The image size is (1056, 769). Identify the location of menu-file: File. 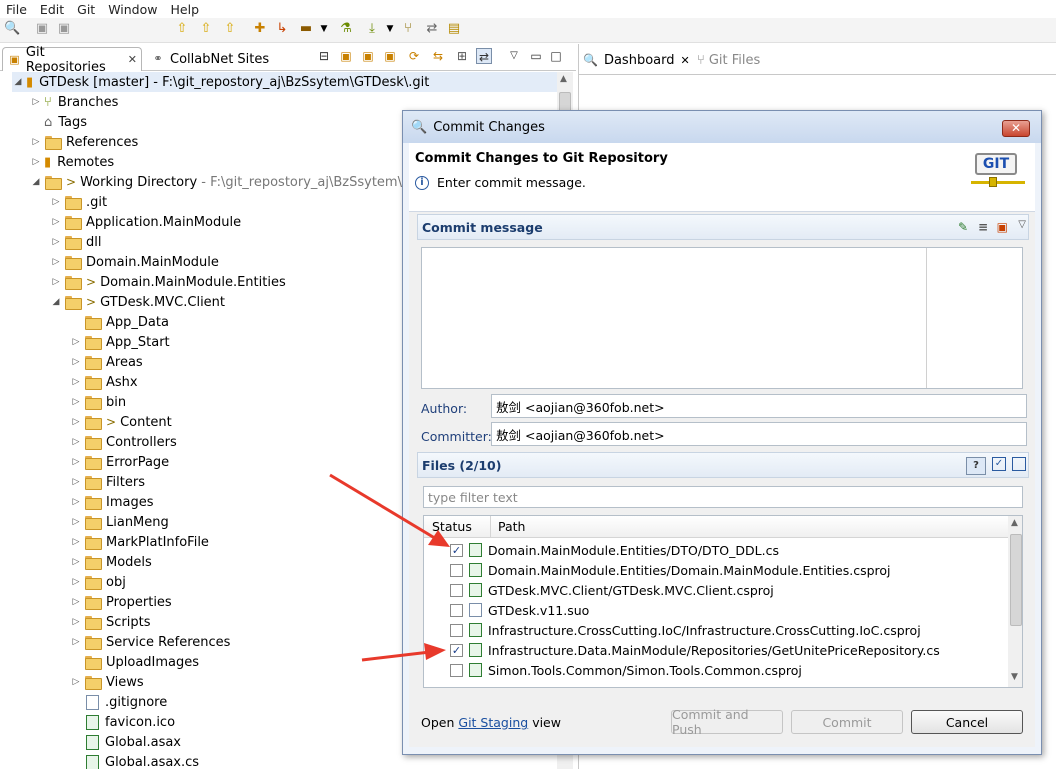
(17, 9).